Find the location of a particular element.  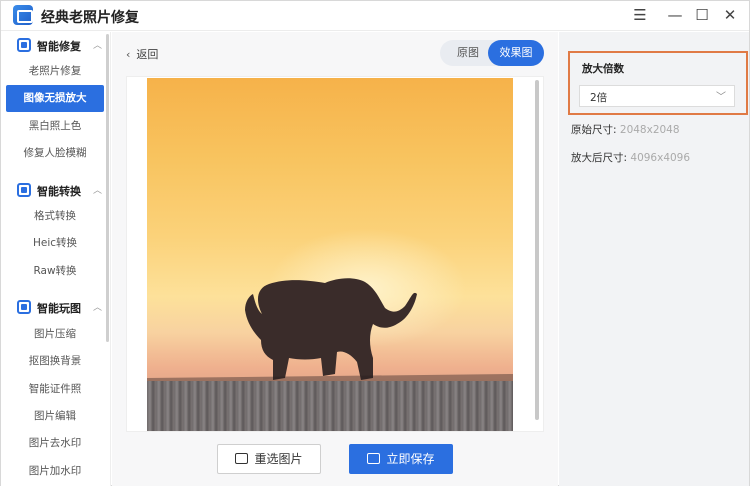

sidebar-item-face-deblur: 修复人脸模糊 is located at coordinates (55, 153).